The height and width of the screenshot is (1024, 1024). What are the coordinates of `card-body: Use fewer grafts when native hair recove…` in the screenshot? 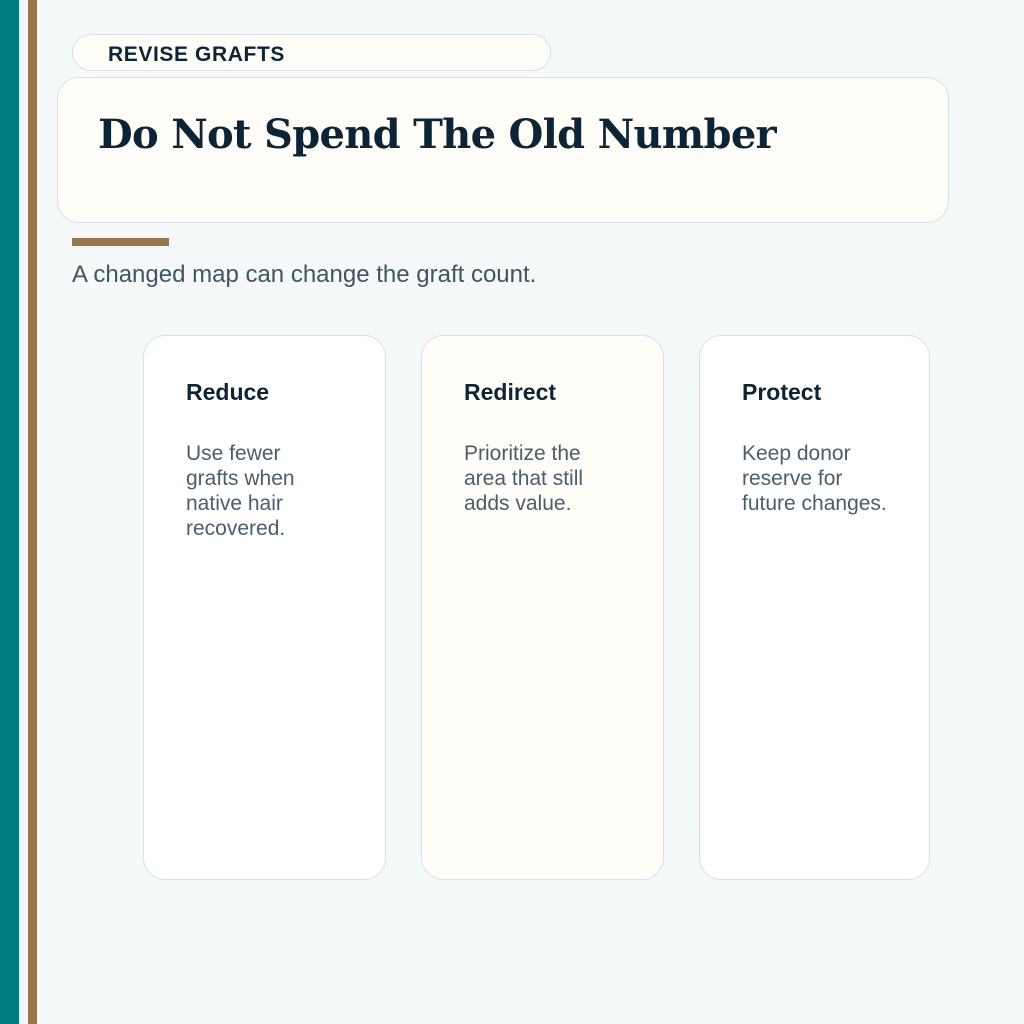 It's located at (240, 491).